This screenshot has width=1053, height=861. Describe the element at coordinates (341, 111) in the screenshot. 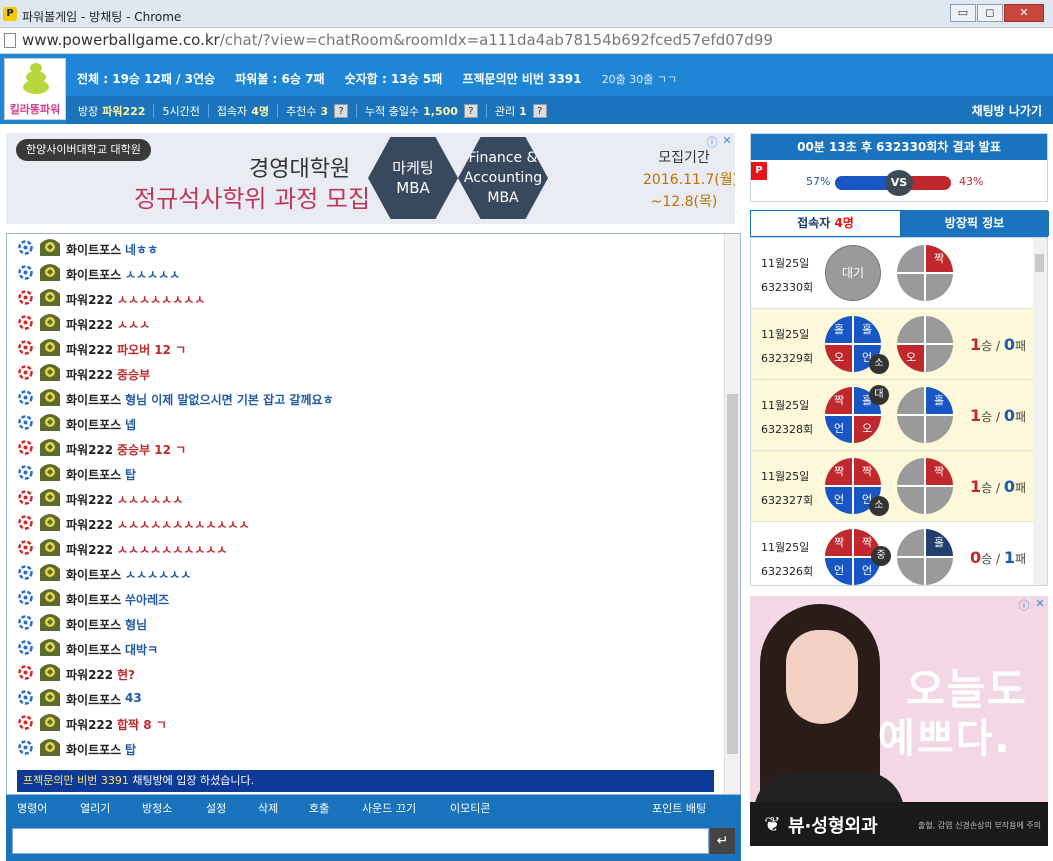

I see `recommend-help-button: ?` at that location.